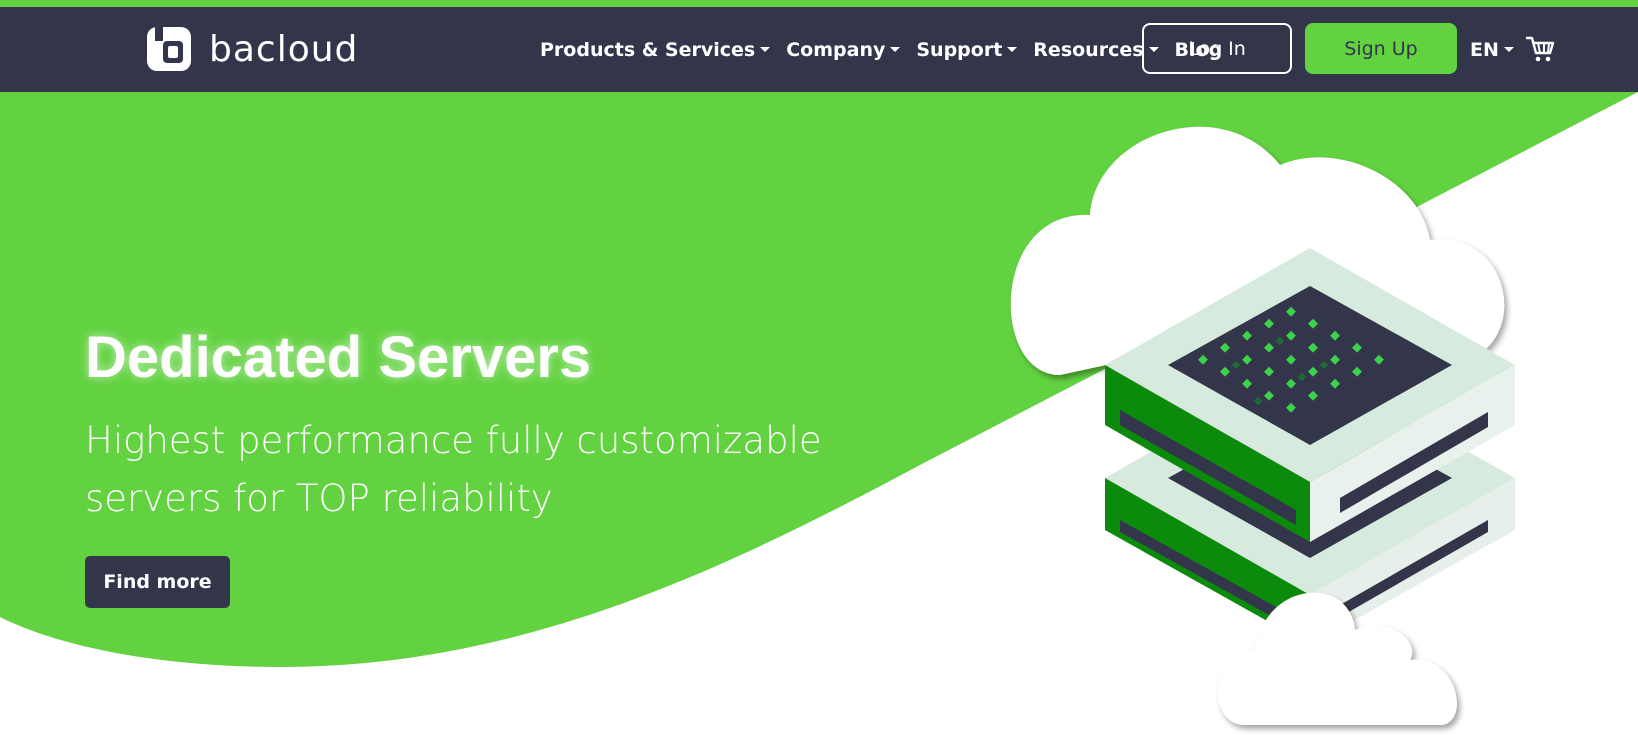 This screenshot has height=755, width=1638. Describe the element at coordinates (836, 49) in the screenshot. I see `nav-item-label: Company` at that location.